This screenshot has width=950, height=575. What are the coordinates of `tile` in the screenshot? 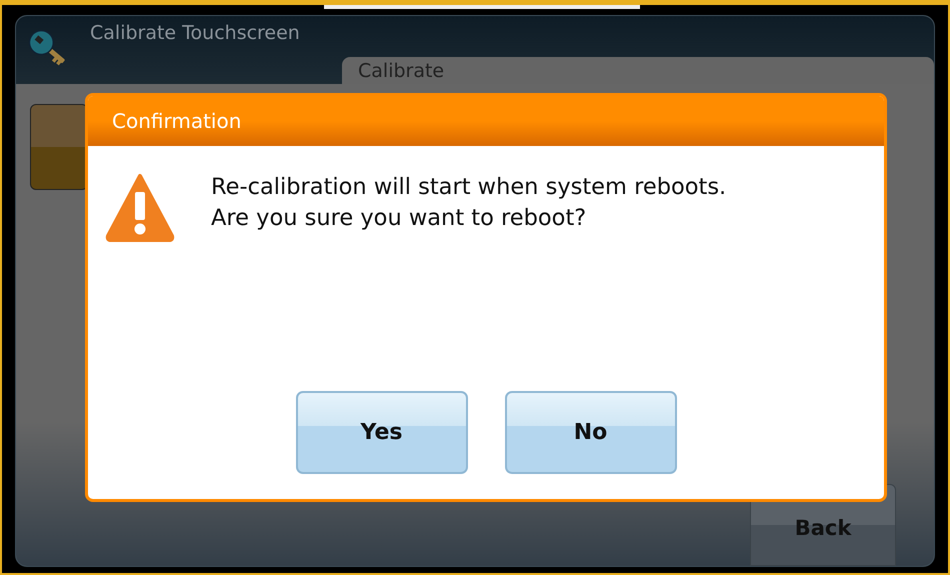 It's located at (59, 147).